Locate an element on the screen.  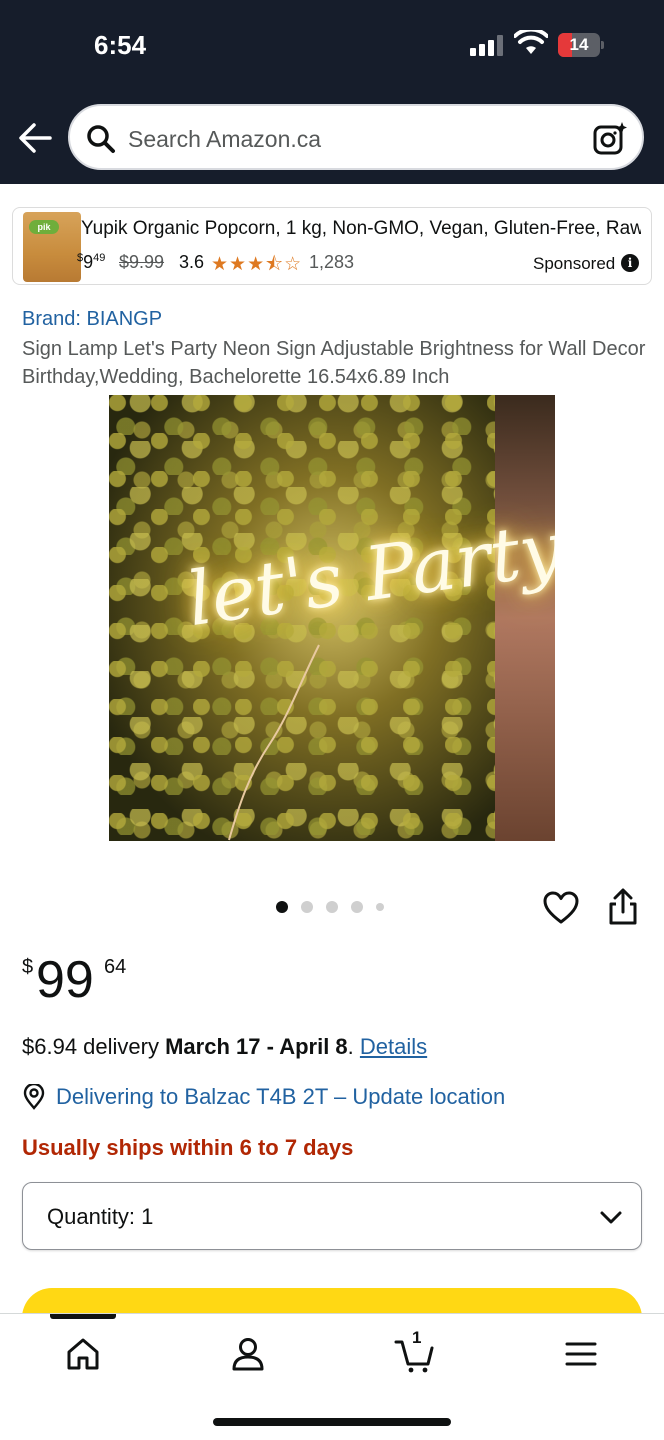
search-input: Search Amazon.ca is located at coordinates (224, 139).